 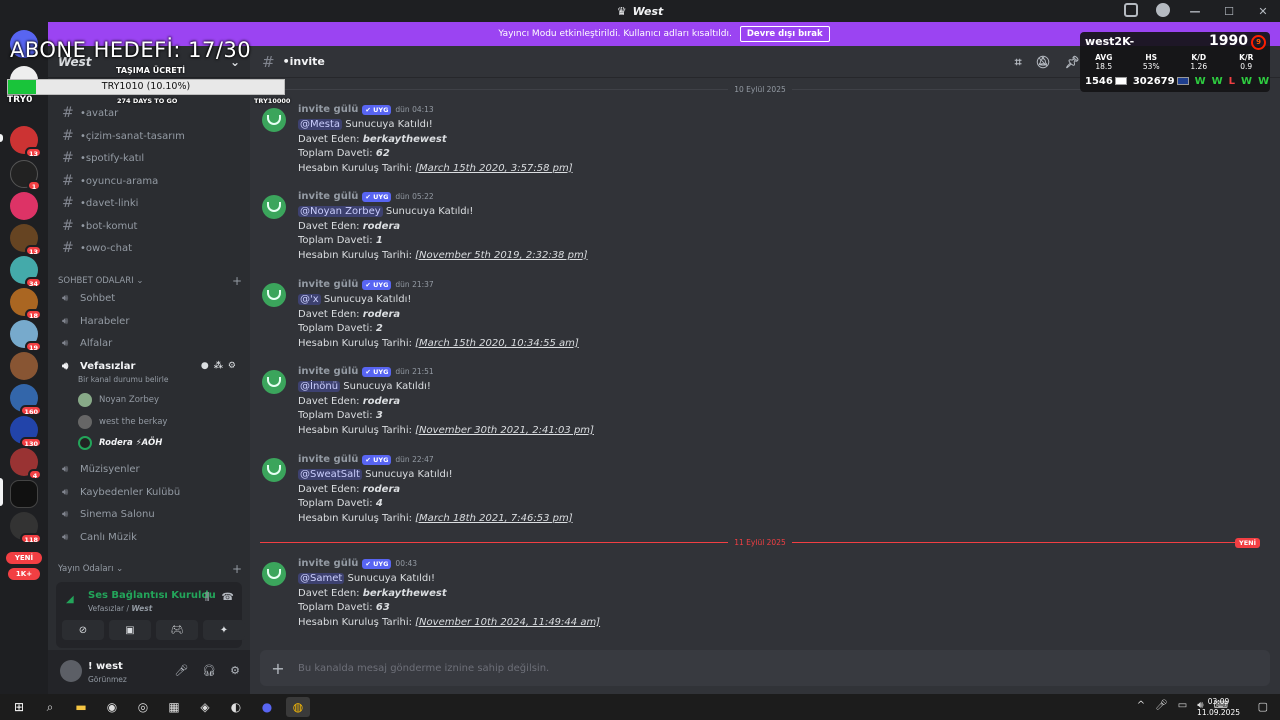 I want to click on threads-icon: ⌗, so click(x=1018, y=62).